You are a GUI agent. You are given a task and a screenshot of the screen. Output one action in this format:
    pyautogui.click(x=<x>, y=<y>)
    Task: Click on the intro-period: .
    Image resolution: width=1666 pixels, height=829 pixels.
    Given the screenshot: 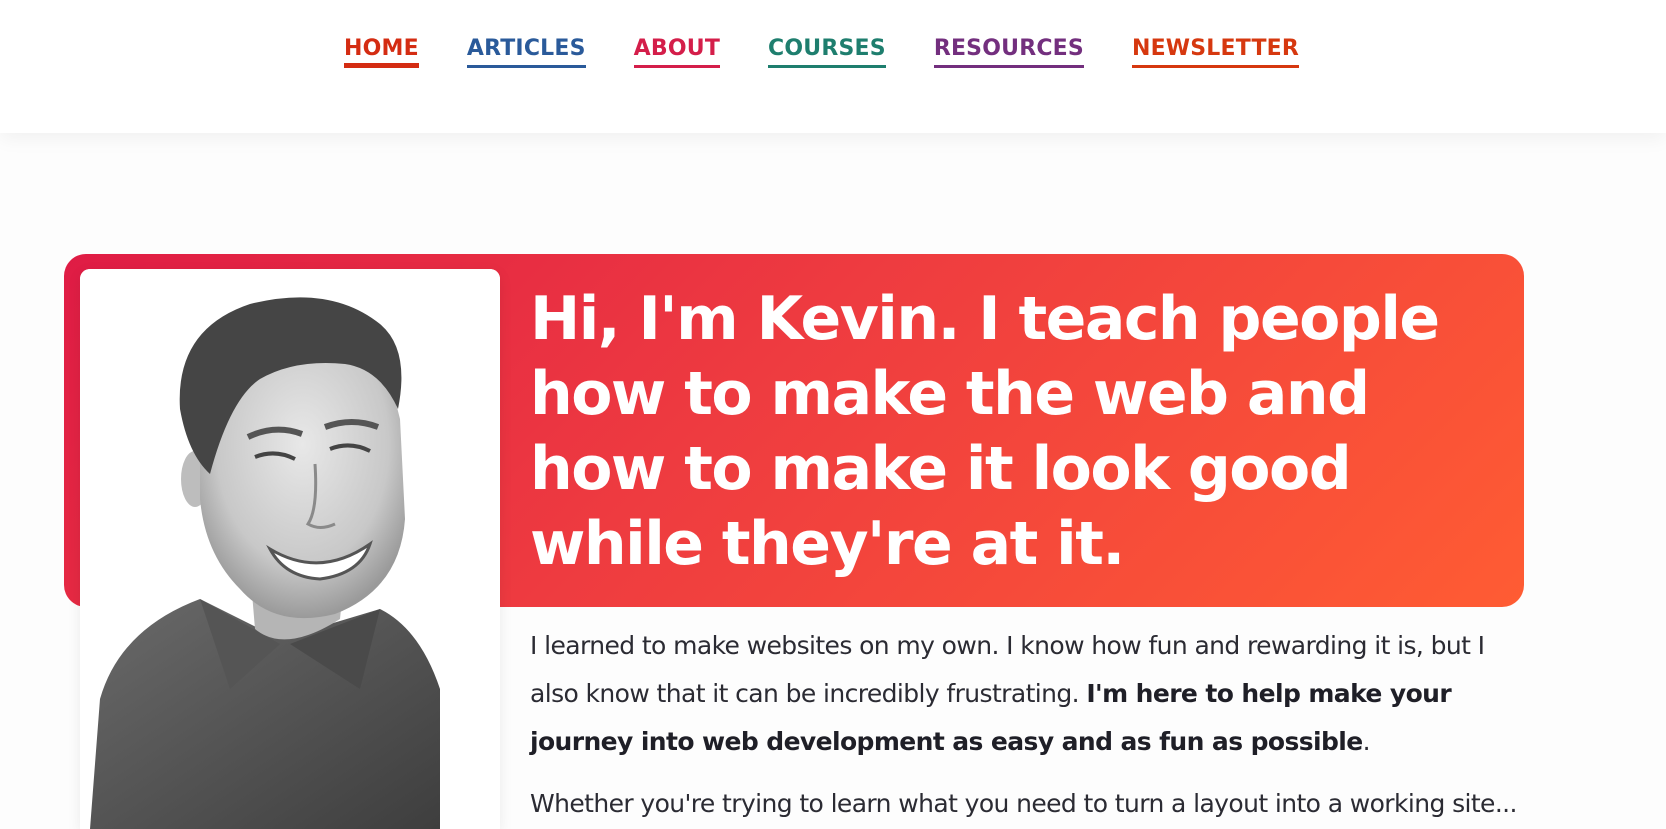 What is the action you would take?
    pyautogui.click(x=1366, y=741)
    